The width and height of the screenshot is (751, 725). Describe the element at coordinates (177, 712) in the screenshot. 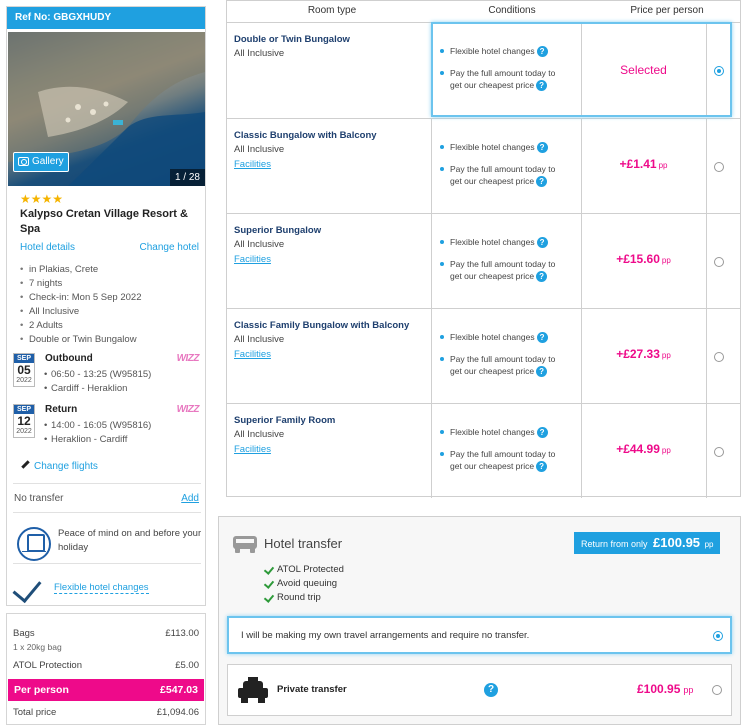

I see `total-value: £1,094.06` at that location.